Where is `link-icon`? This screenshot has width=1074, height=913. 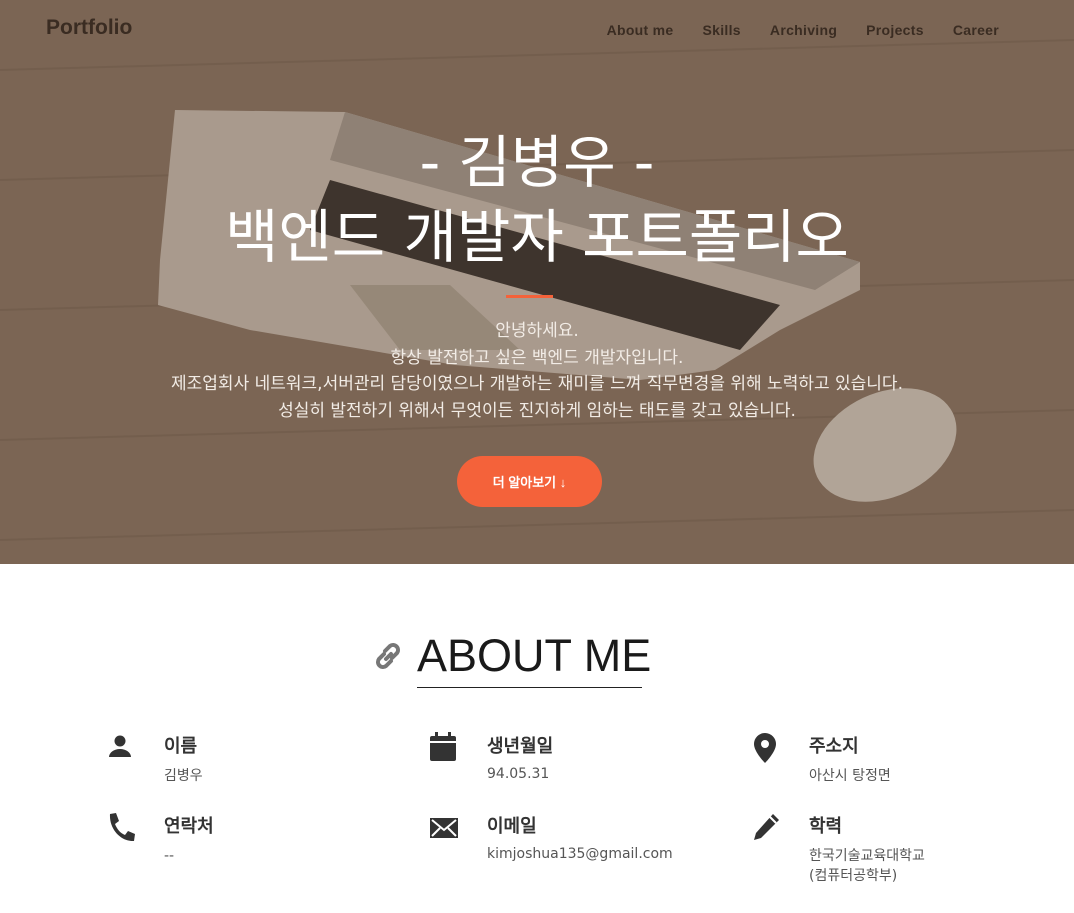 link-icon is located at coordinates (388, 656).